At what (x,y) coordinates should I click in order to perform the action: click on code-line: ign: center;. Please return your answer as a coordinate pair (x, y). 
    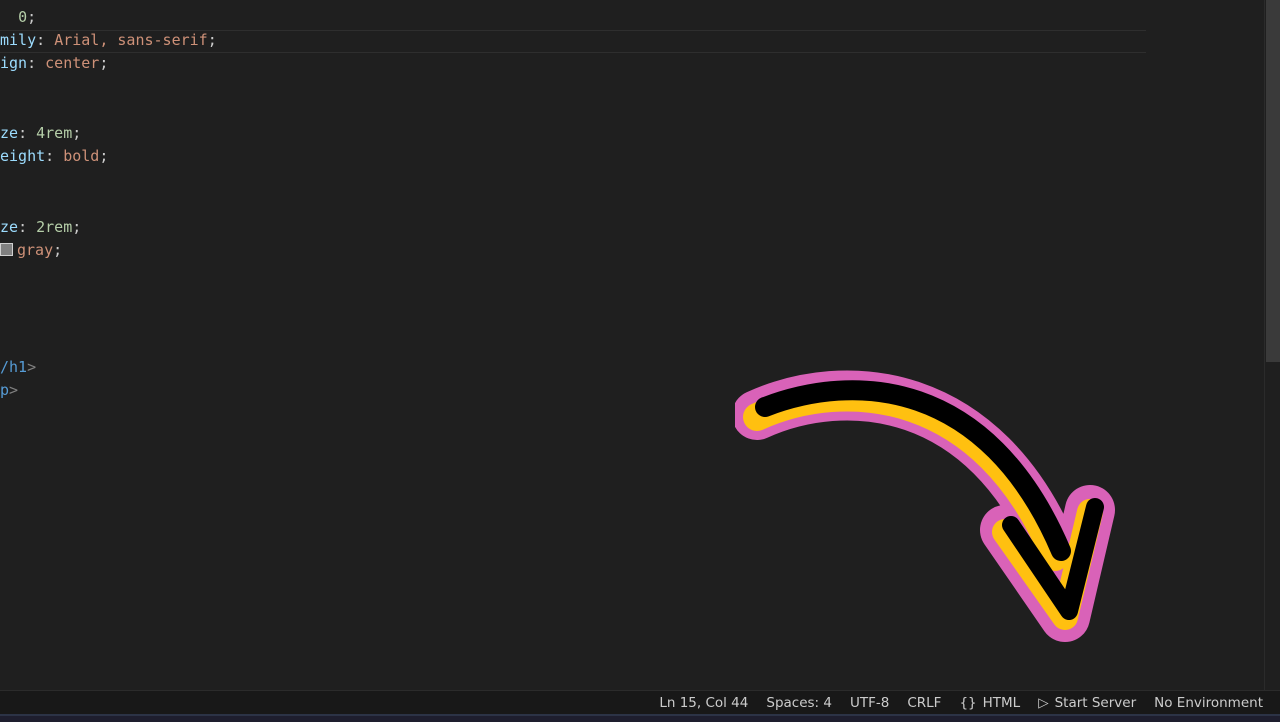
    Looking at the image, I should click on (54, 63).